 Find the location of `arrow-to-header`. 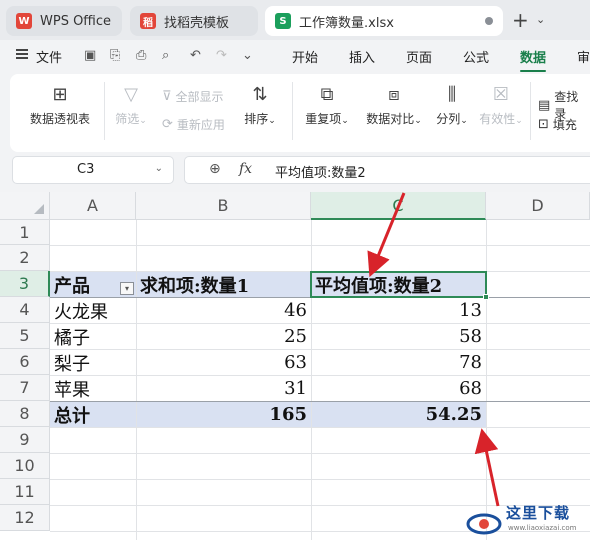

arrow-to-header is located at coordinates (386, 235).